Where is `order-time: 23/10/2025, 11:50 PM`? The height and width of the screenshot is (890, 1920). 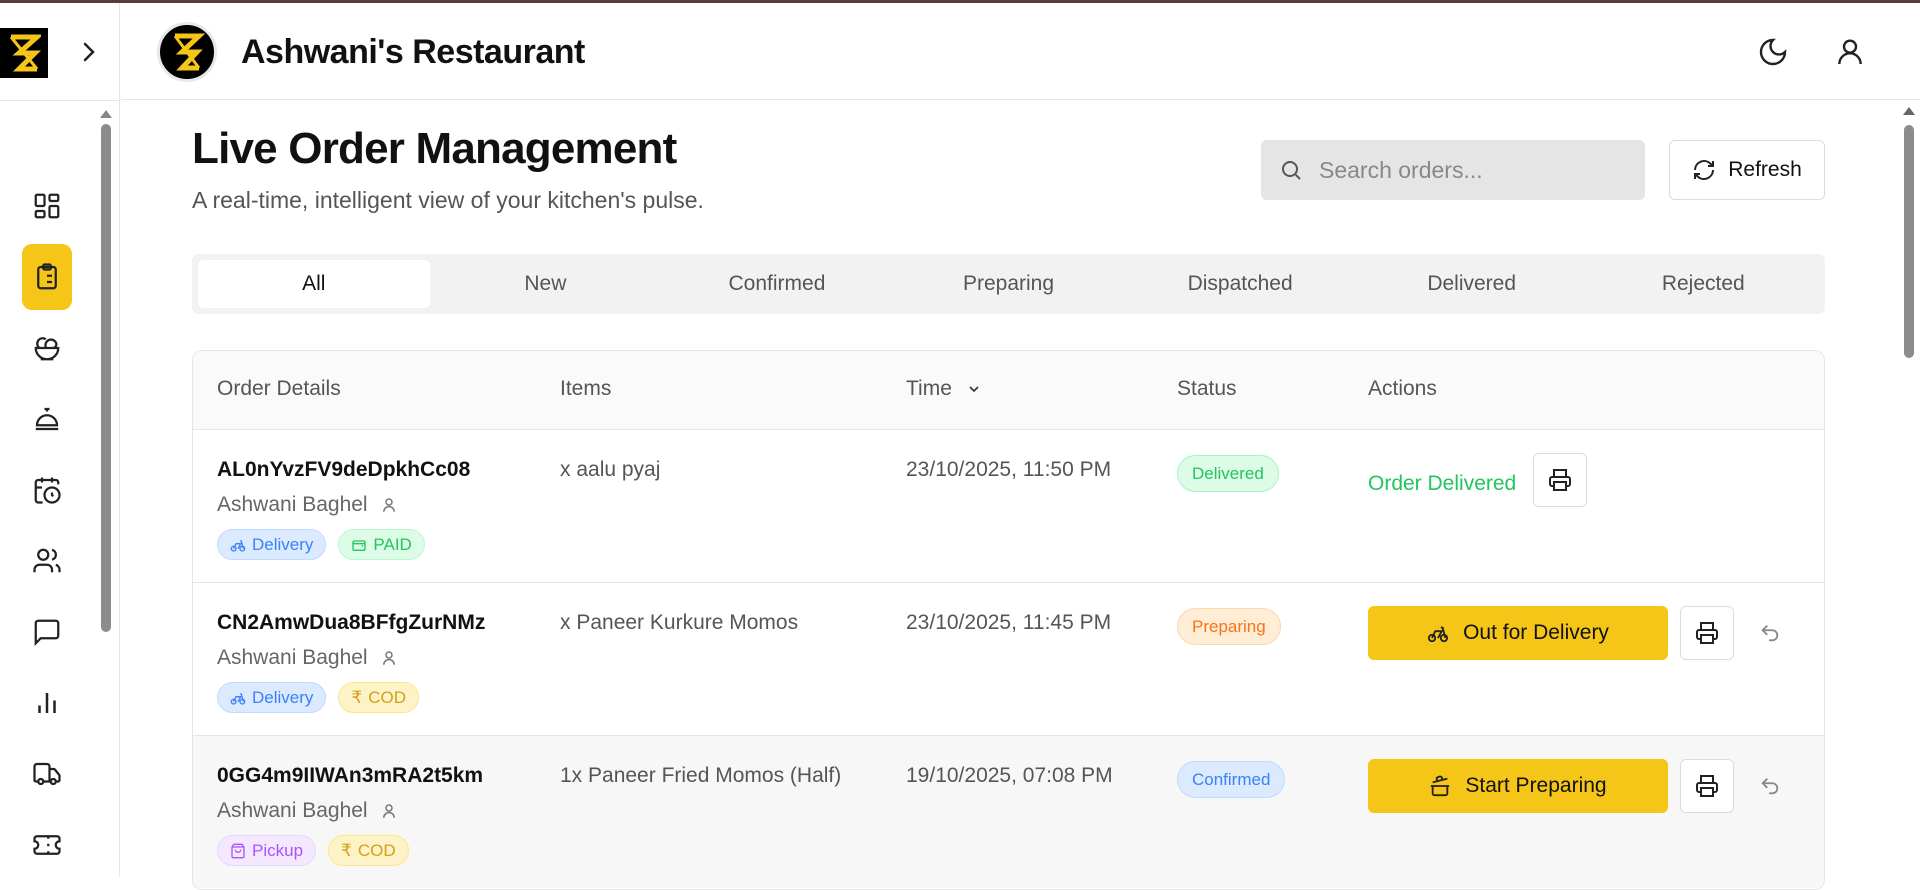 order-time: 23/10/2025, 11:50 PM is located at coordinates (1009, 469).